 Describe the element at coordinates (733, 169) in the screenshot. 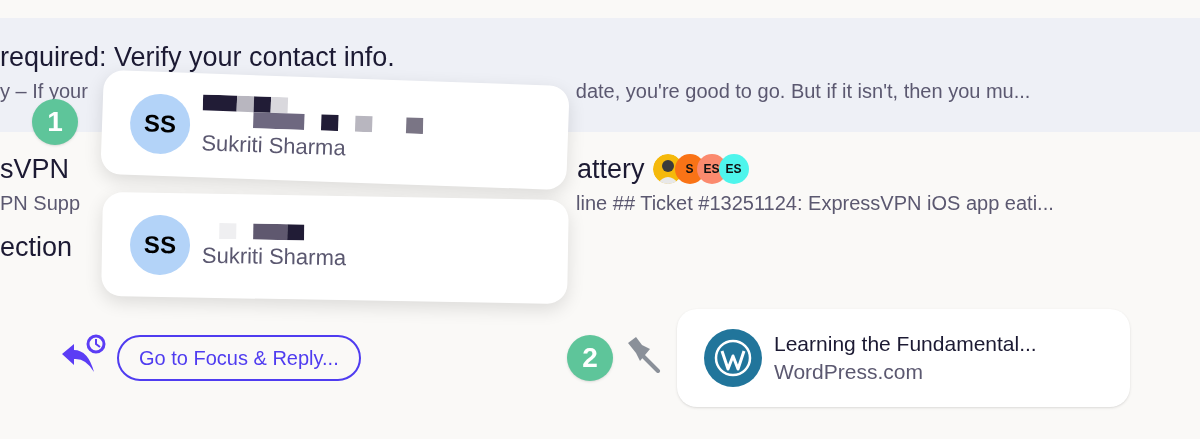

I see `participant-avatar: ES` at that location.